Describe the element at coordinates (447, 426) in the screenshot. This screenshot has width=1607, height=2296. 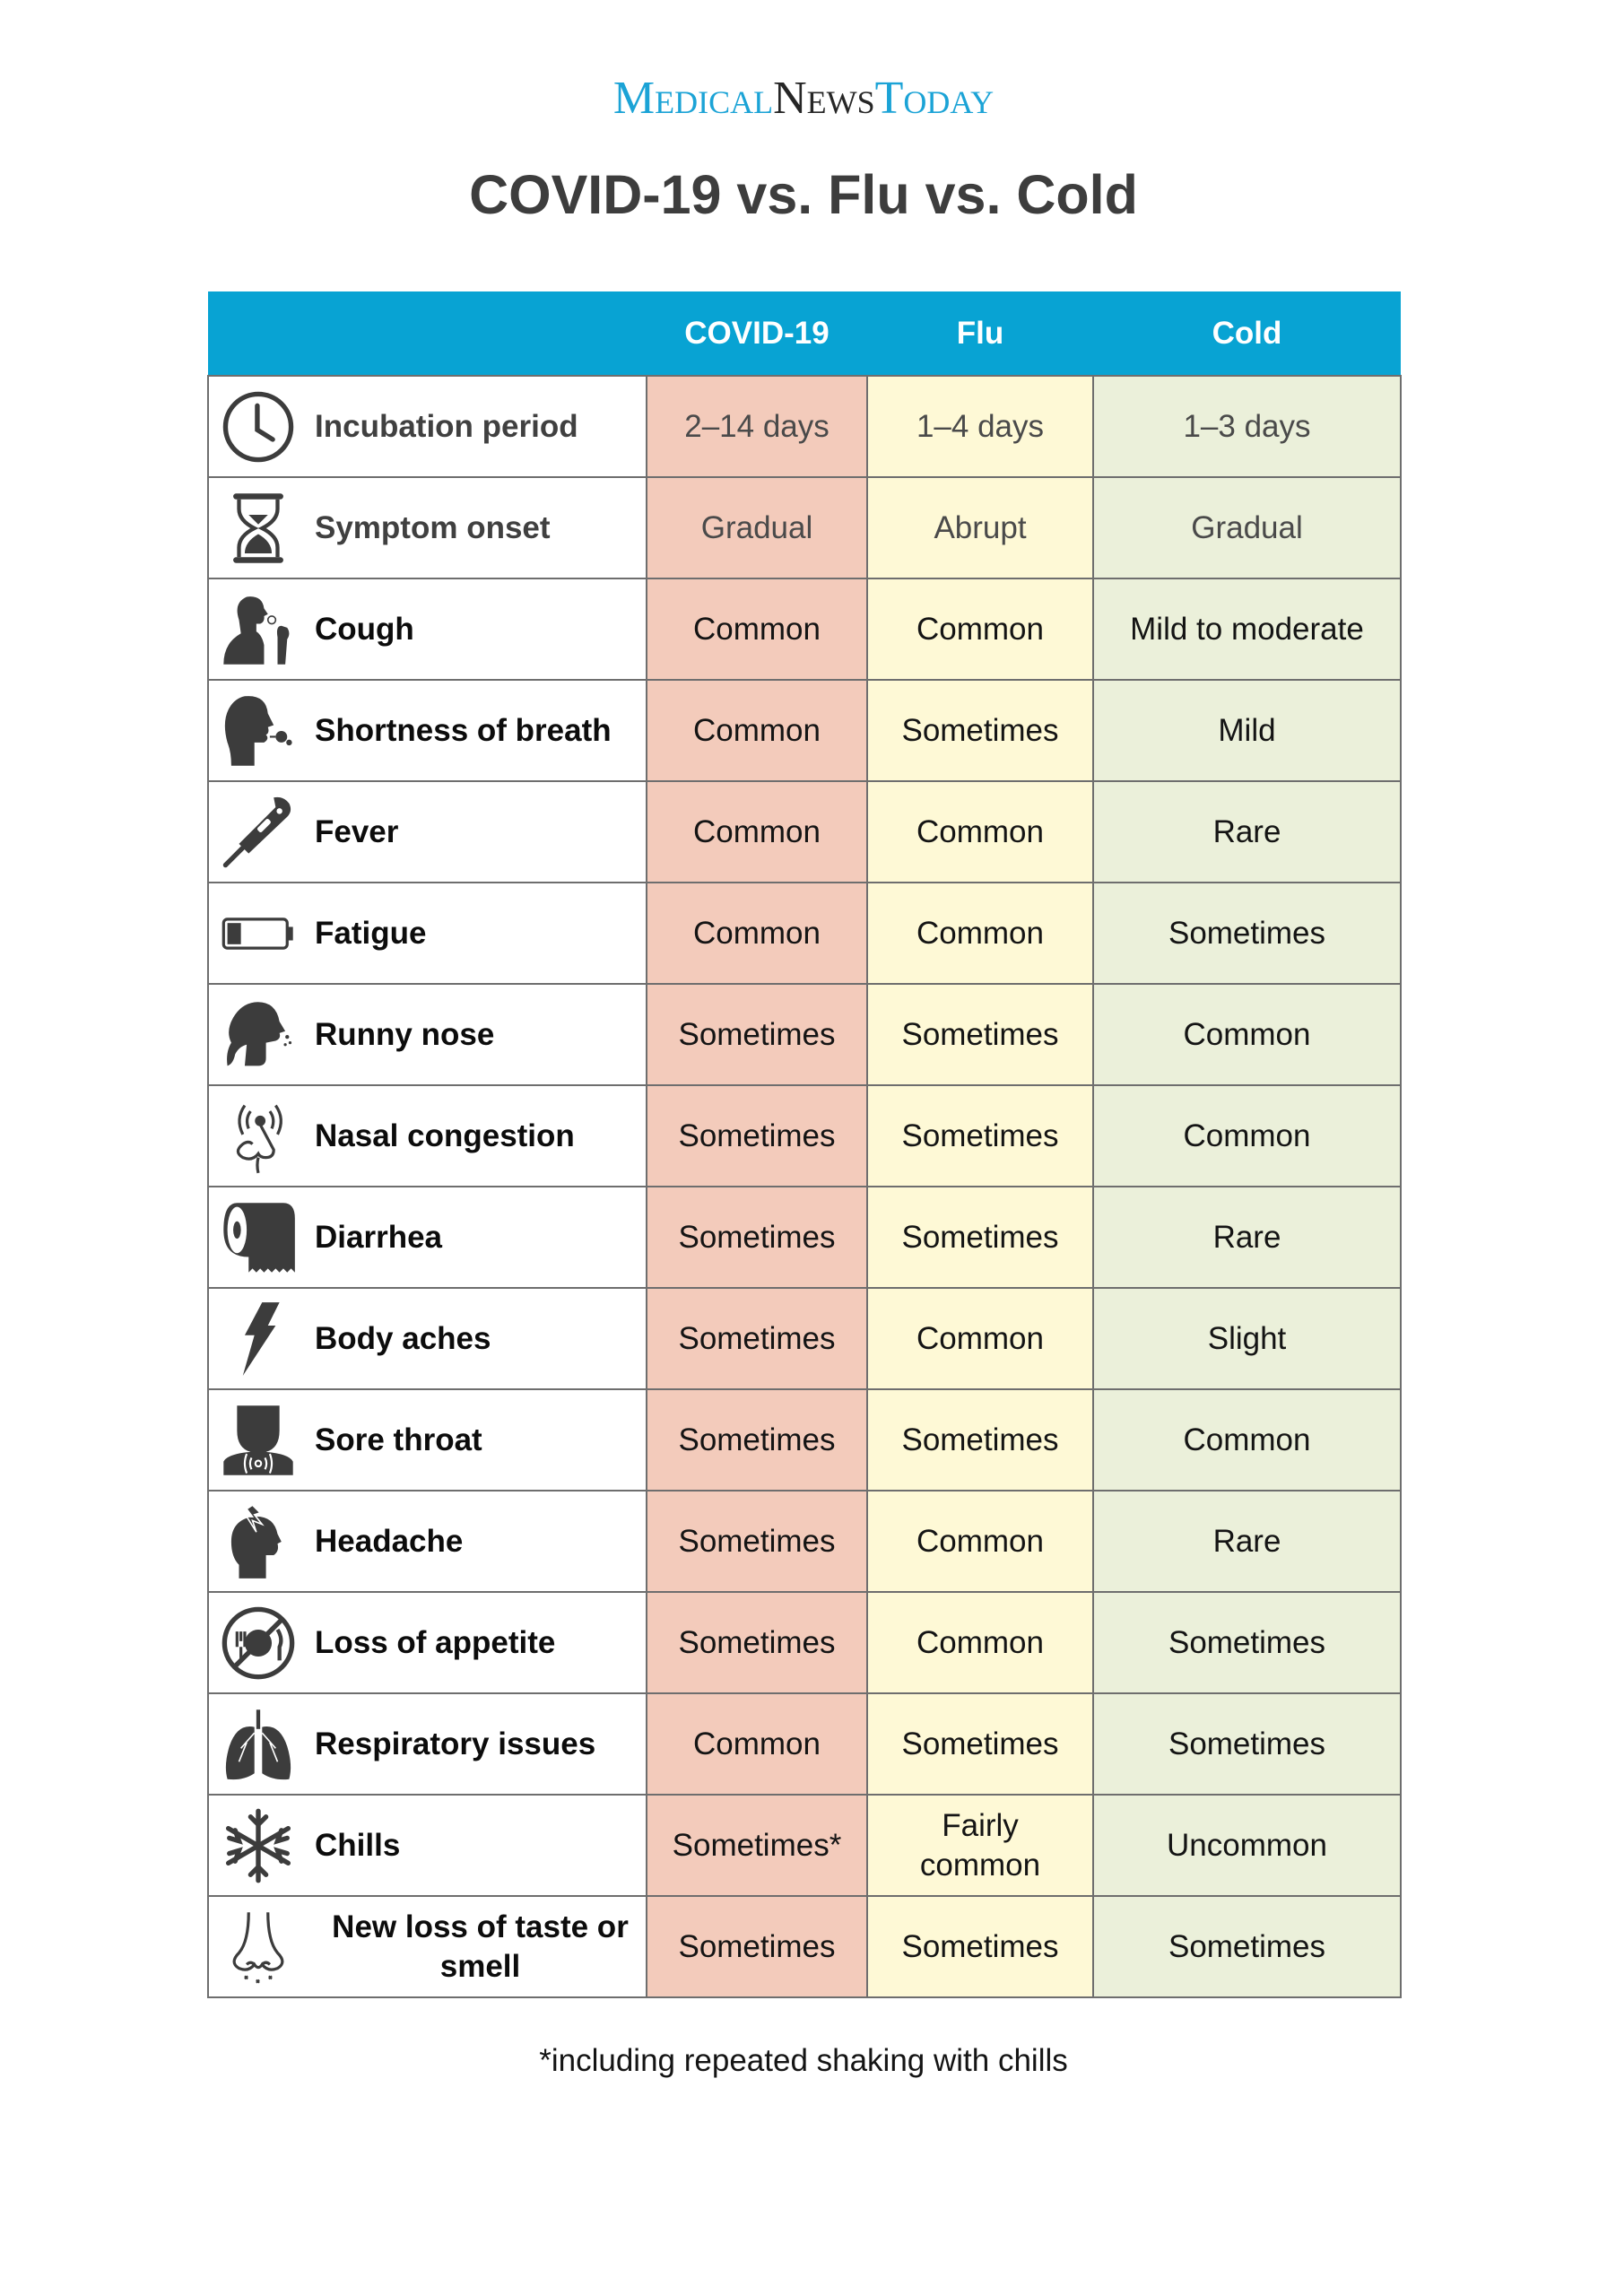
I see `symptom-label: Incubation period` at that location.